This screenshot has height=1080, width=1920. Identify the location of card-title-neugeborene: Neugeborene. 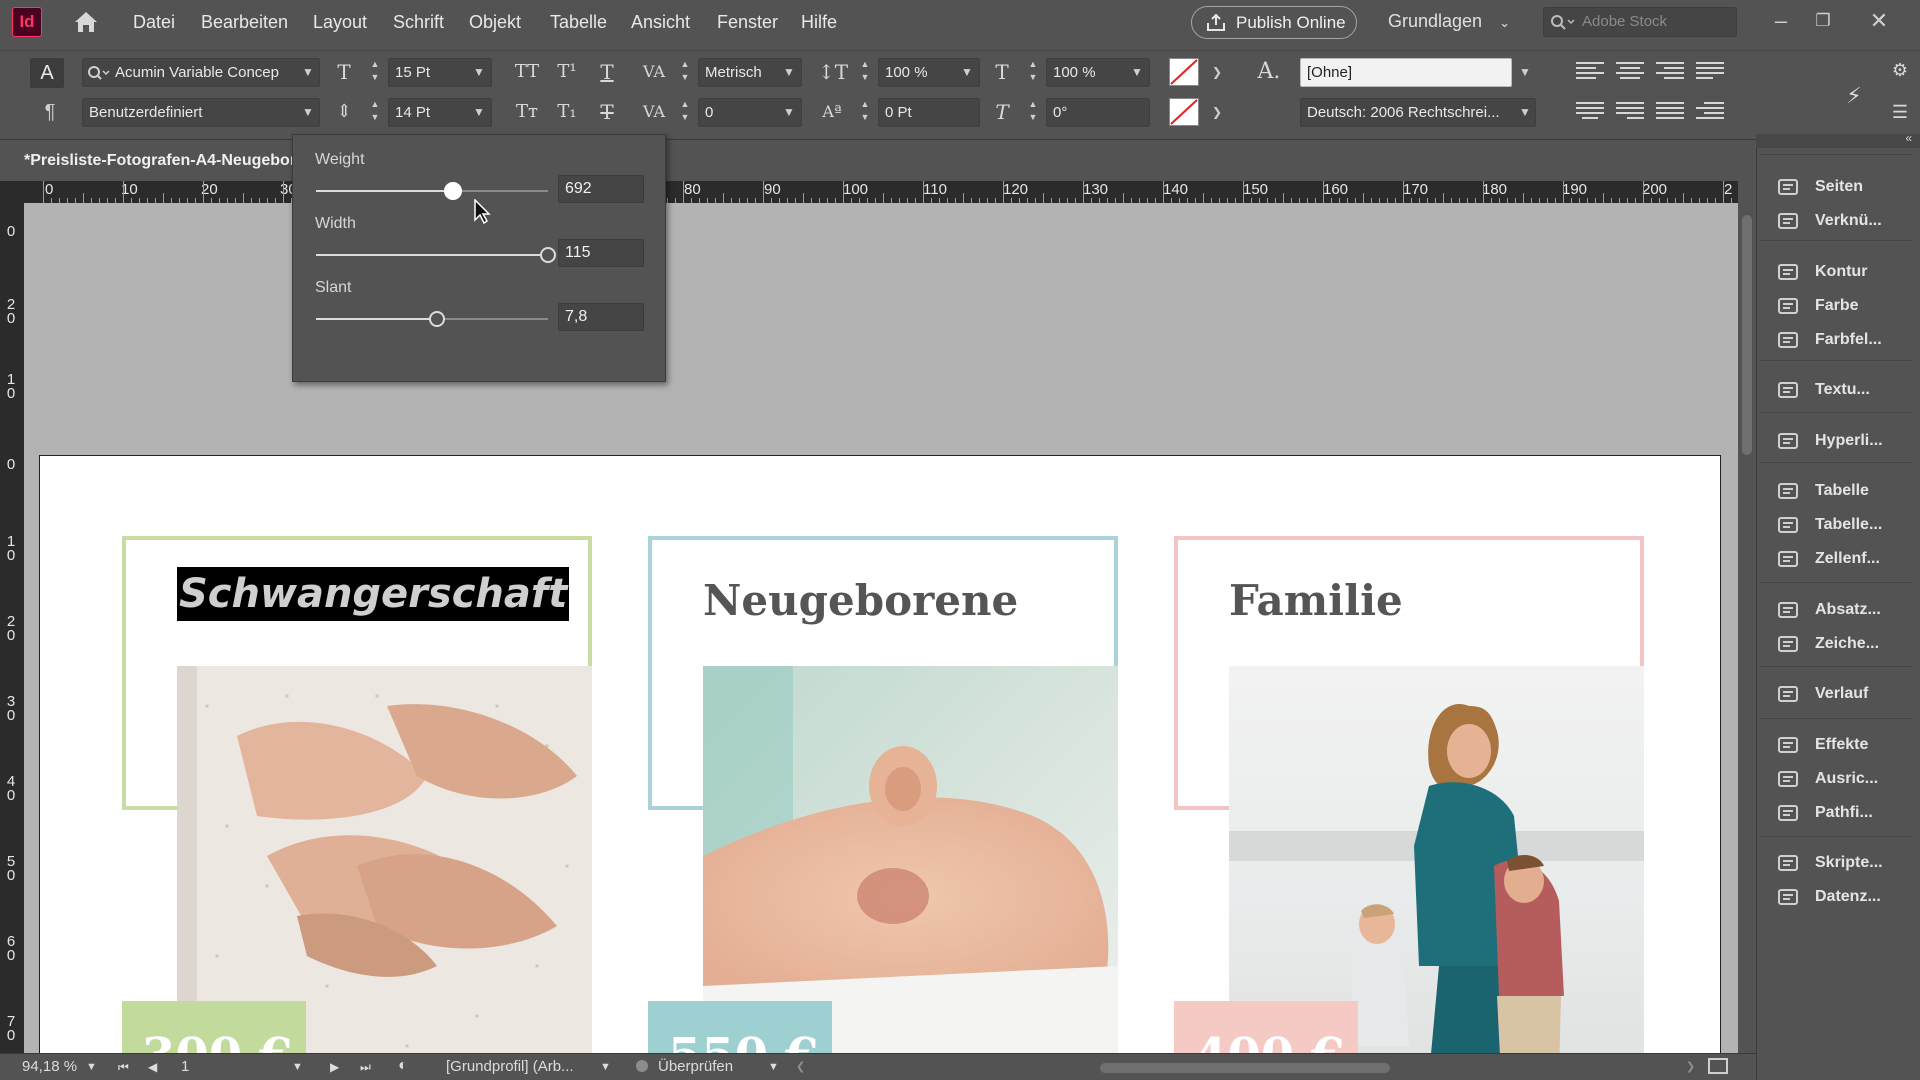
(860, 600).